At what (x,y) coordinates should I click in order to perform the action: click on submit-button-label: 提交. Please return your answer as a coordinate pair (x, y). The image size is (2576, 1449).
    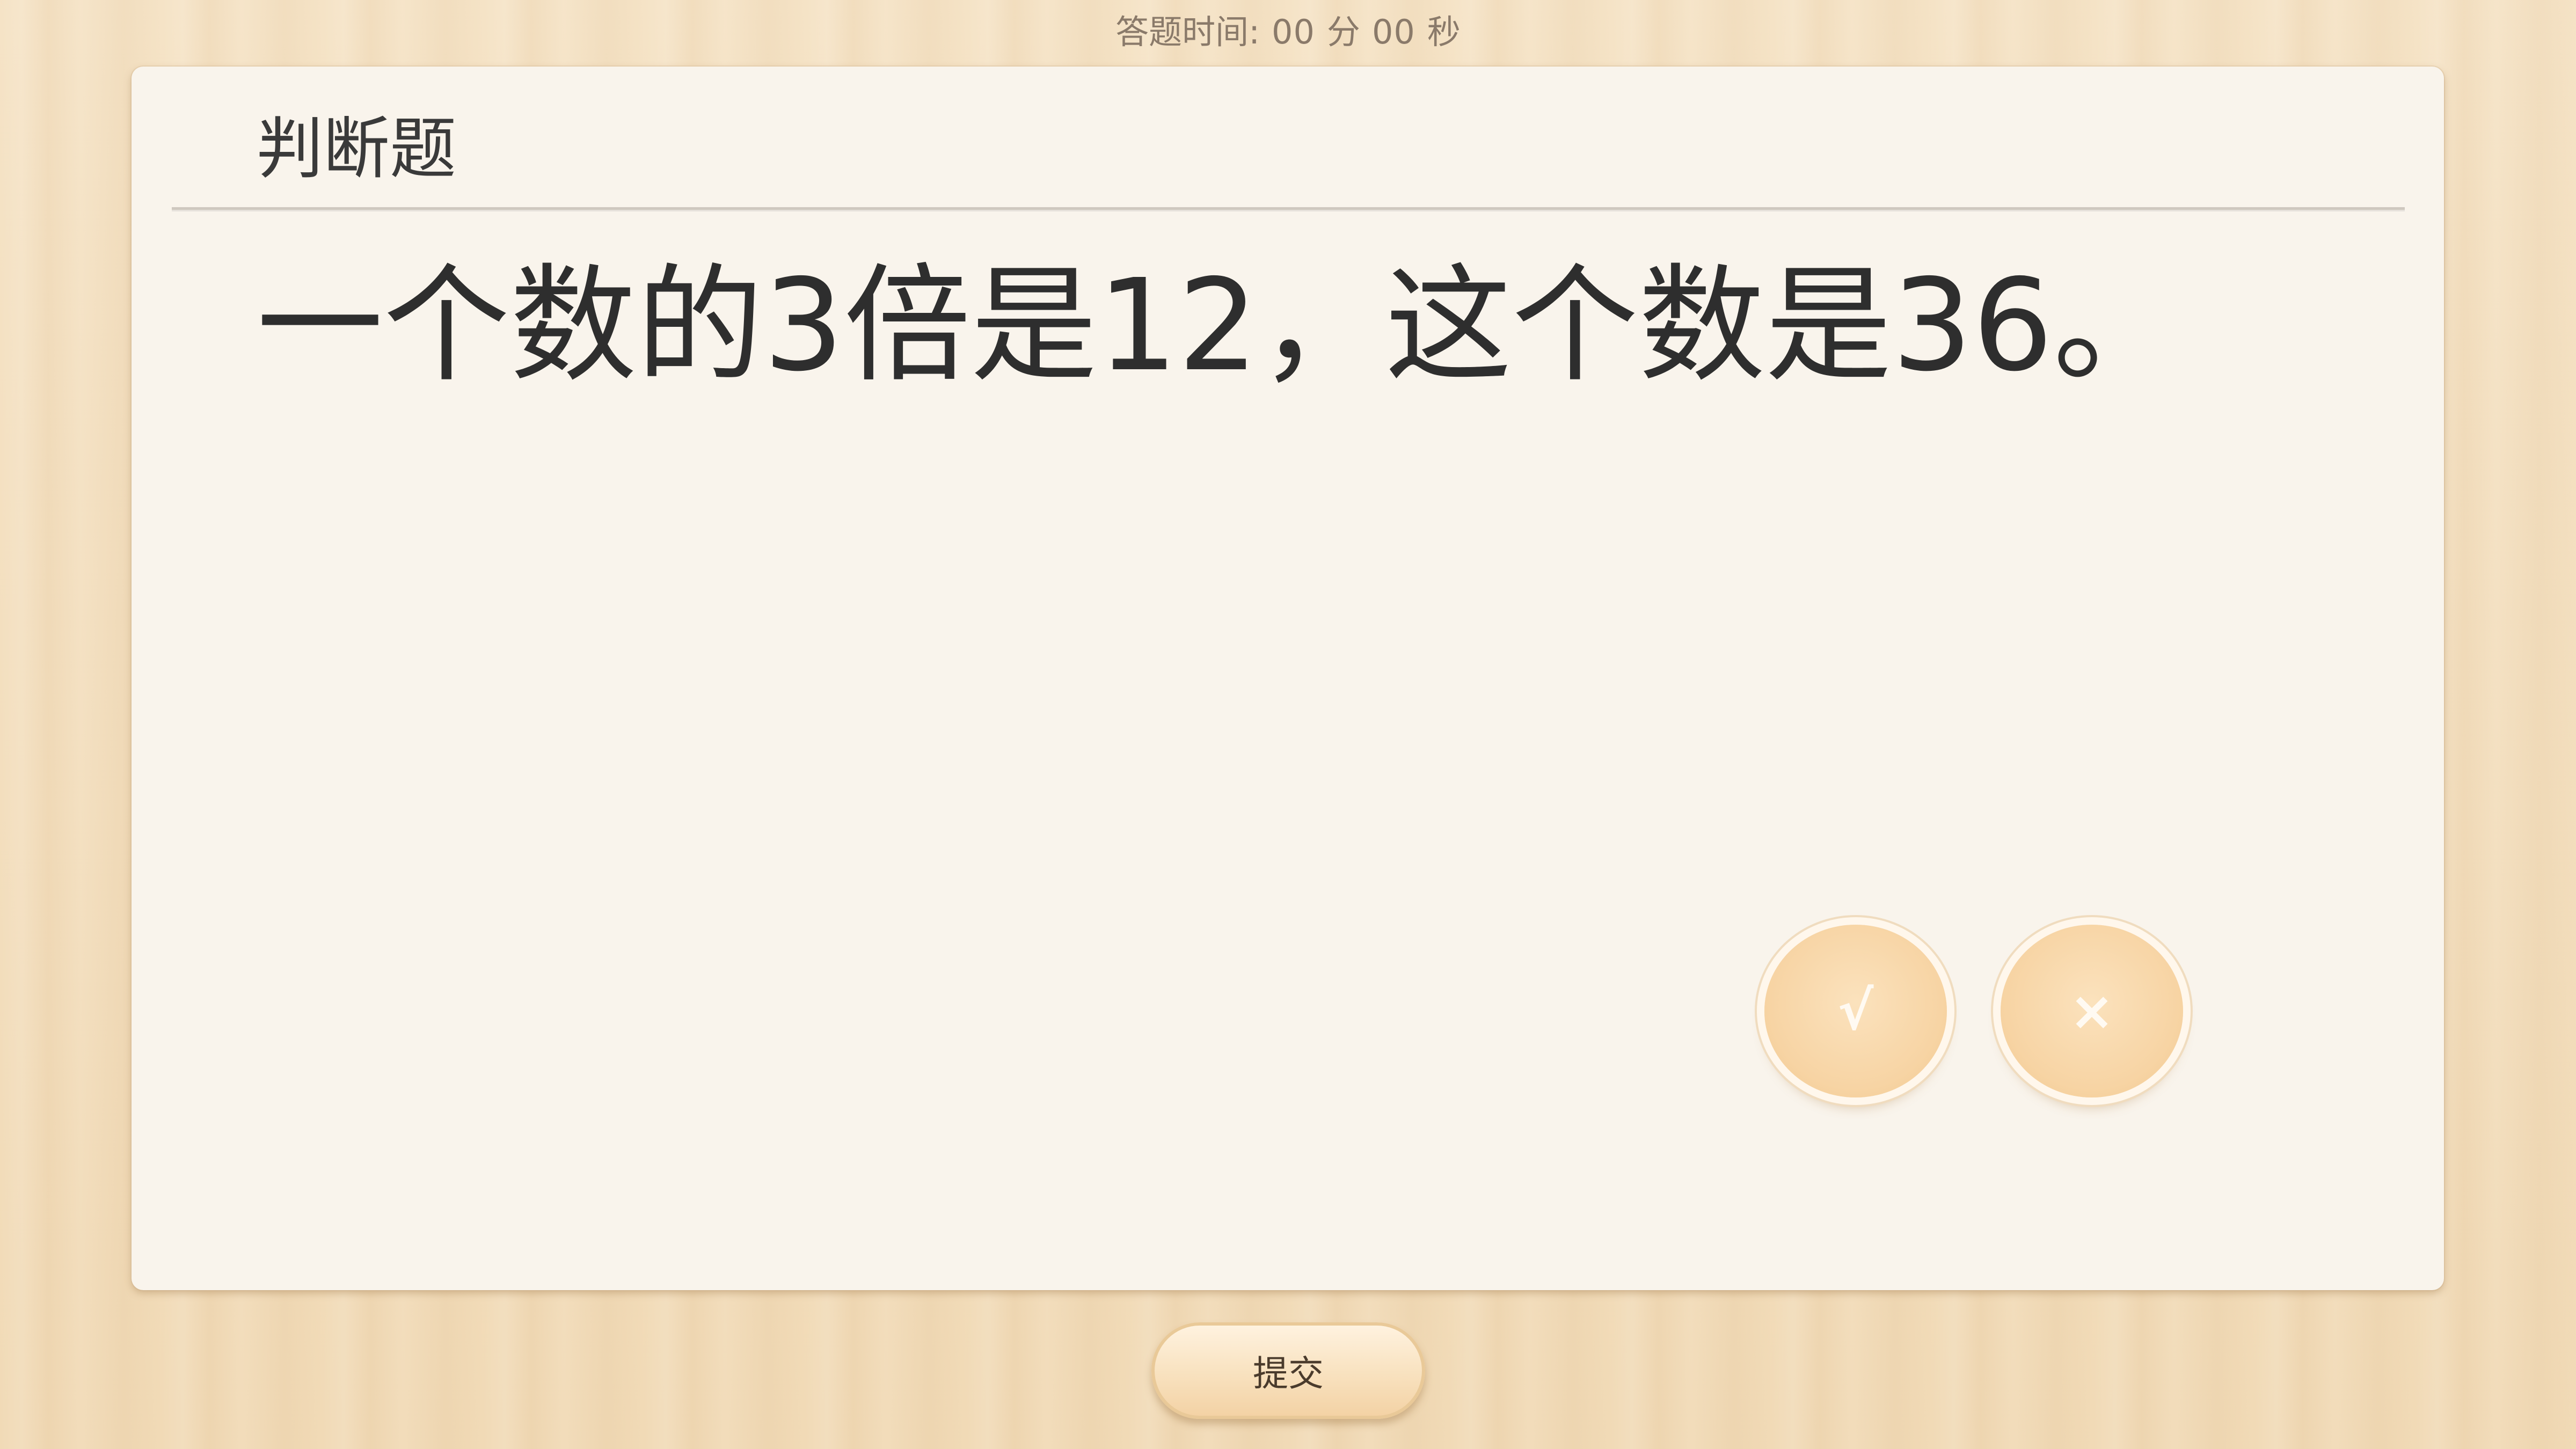
    Looking at the image, I should click on (1289, 1373).